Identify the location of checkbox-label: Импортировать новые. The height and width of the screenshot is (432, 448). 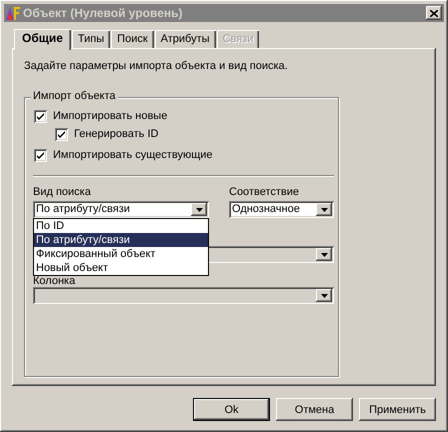
(110, 116).